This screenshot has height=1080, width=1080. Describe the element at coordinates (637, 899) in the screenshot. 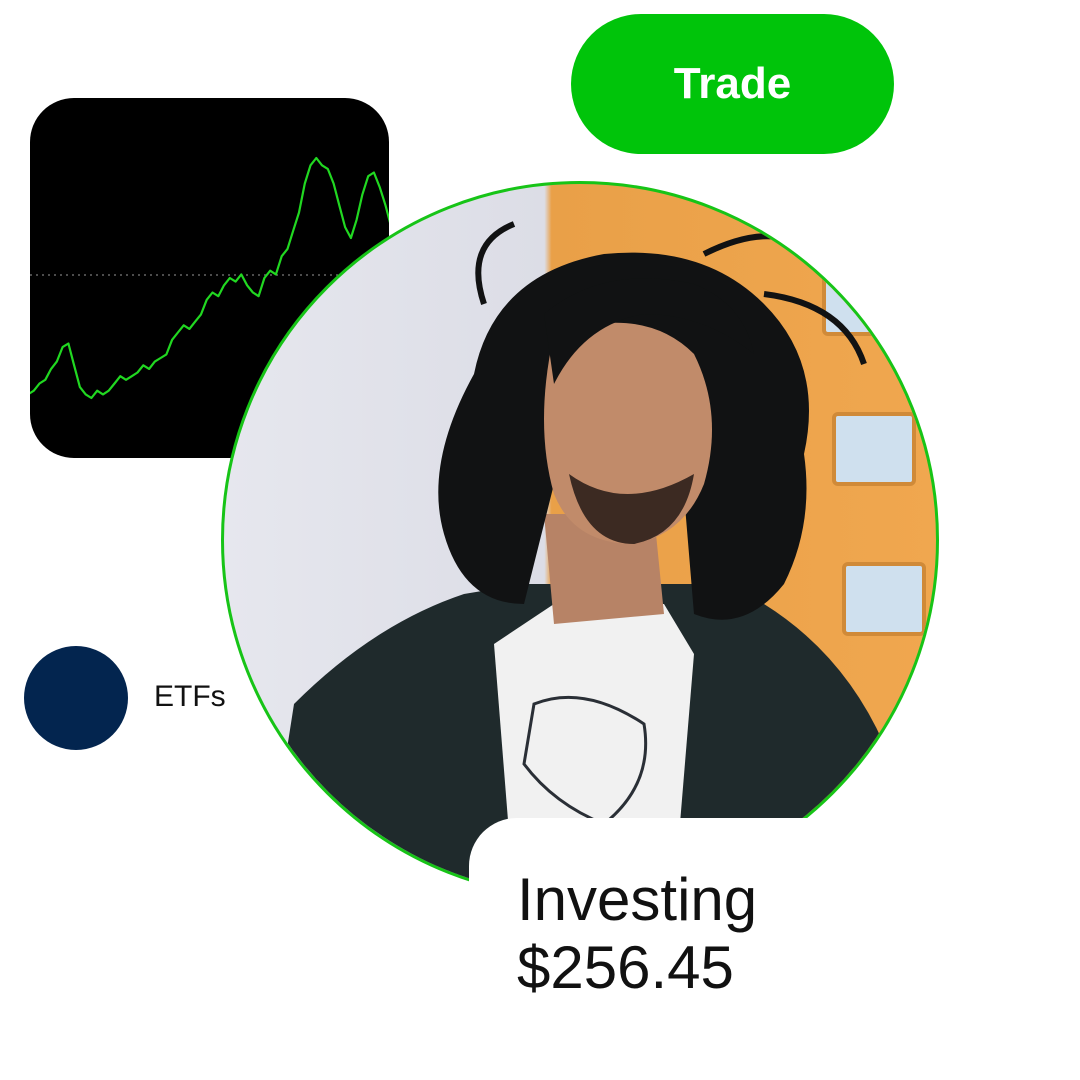

I see `investing-title: Investing` at that location.